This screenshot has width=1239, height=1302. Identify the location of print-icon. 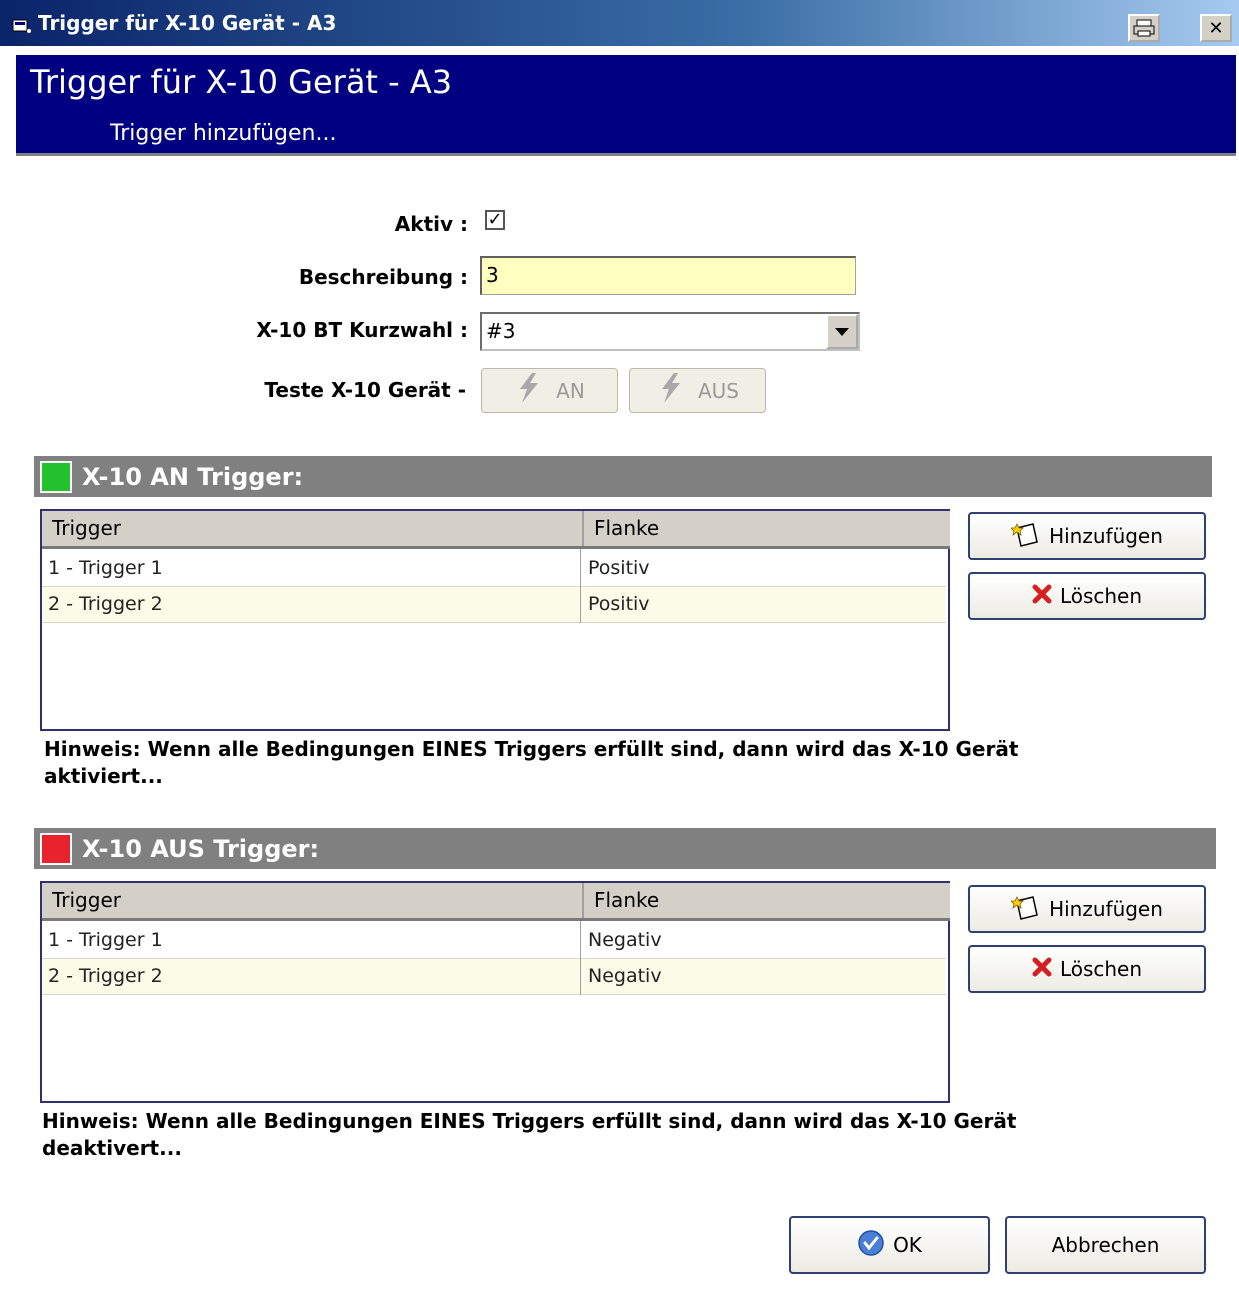
(1144, 28).